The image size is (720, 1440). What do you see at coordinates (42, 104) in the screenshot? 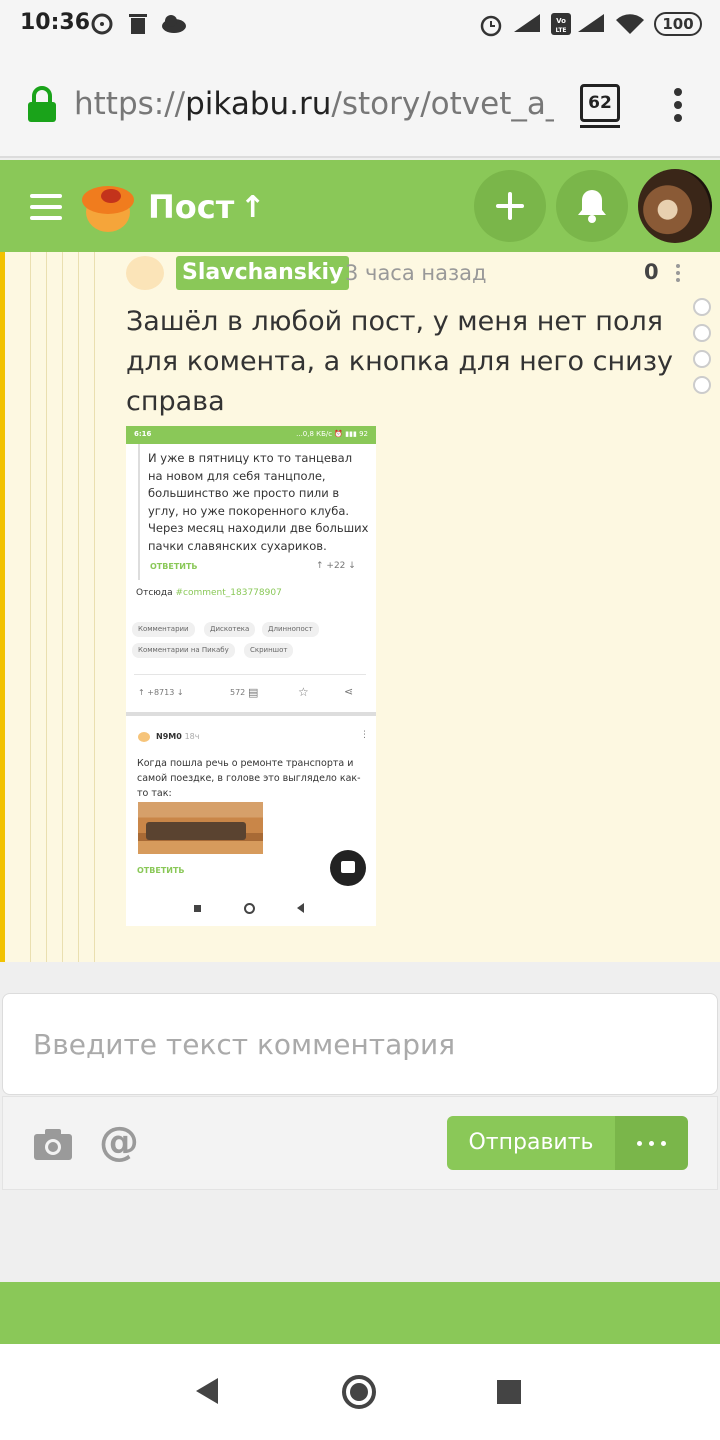
I see `lock-icon` at bounding box center [42, 104].